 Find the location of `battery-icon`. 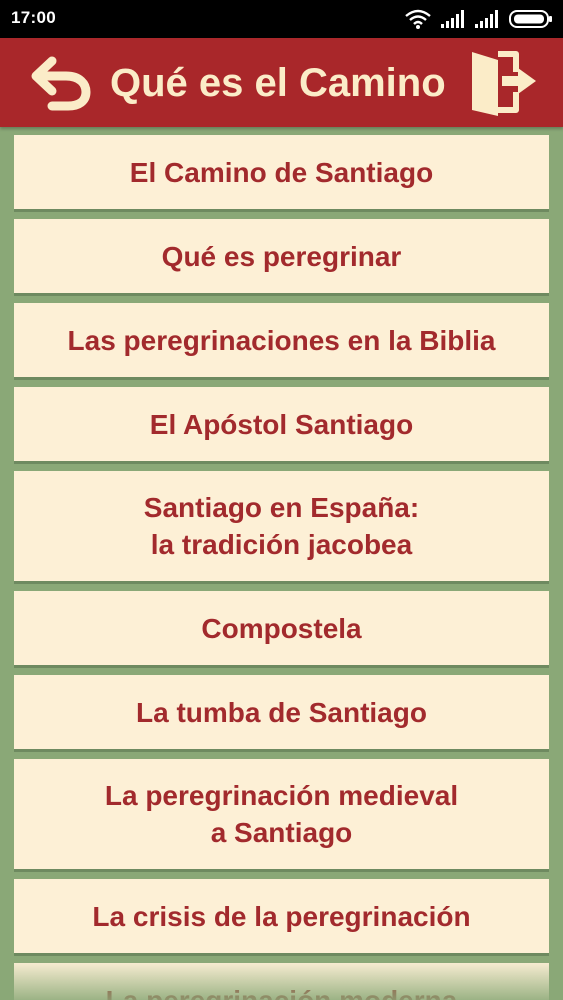

battery-icon is located at coordinates (531, 19).